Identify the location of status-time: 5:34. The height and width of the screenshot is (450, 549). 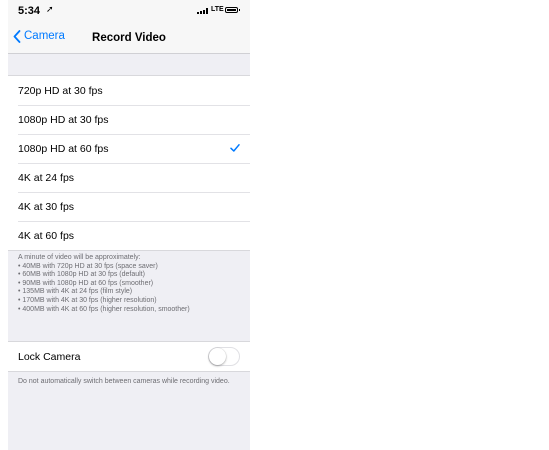
(29, 11).